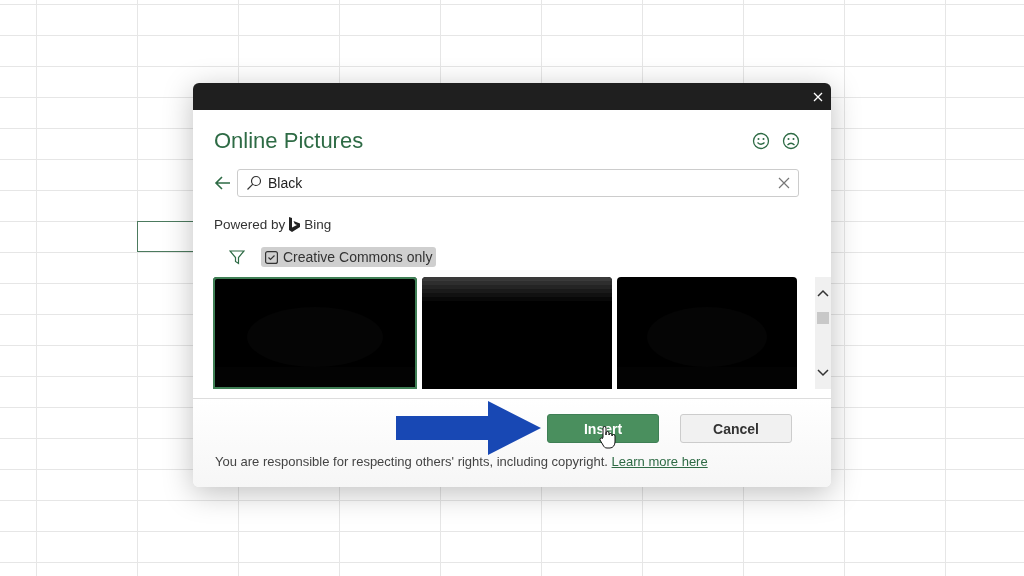 This screenshot has height=576, width=1024. I want to click on checkbox-icon, so click(271, 257).